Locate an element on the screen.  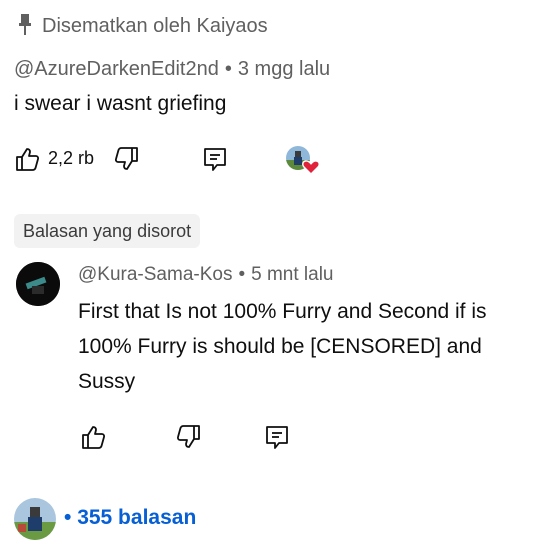
reply-line: 100% Furry is should be [CENSORED] and is located at coordinates (280, 346).